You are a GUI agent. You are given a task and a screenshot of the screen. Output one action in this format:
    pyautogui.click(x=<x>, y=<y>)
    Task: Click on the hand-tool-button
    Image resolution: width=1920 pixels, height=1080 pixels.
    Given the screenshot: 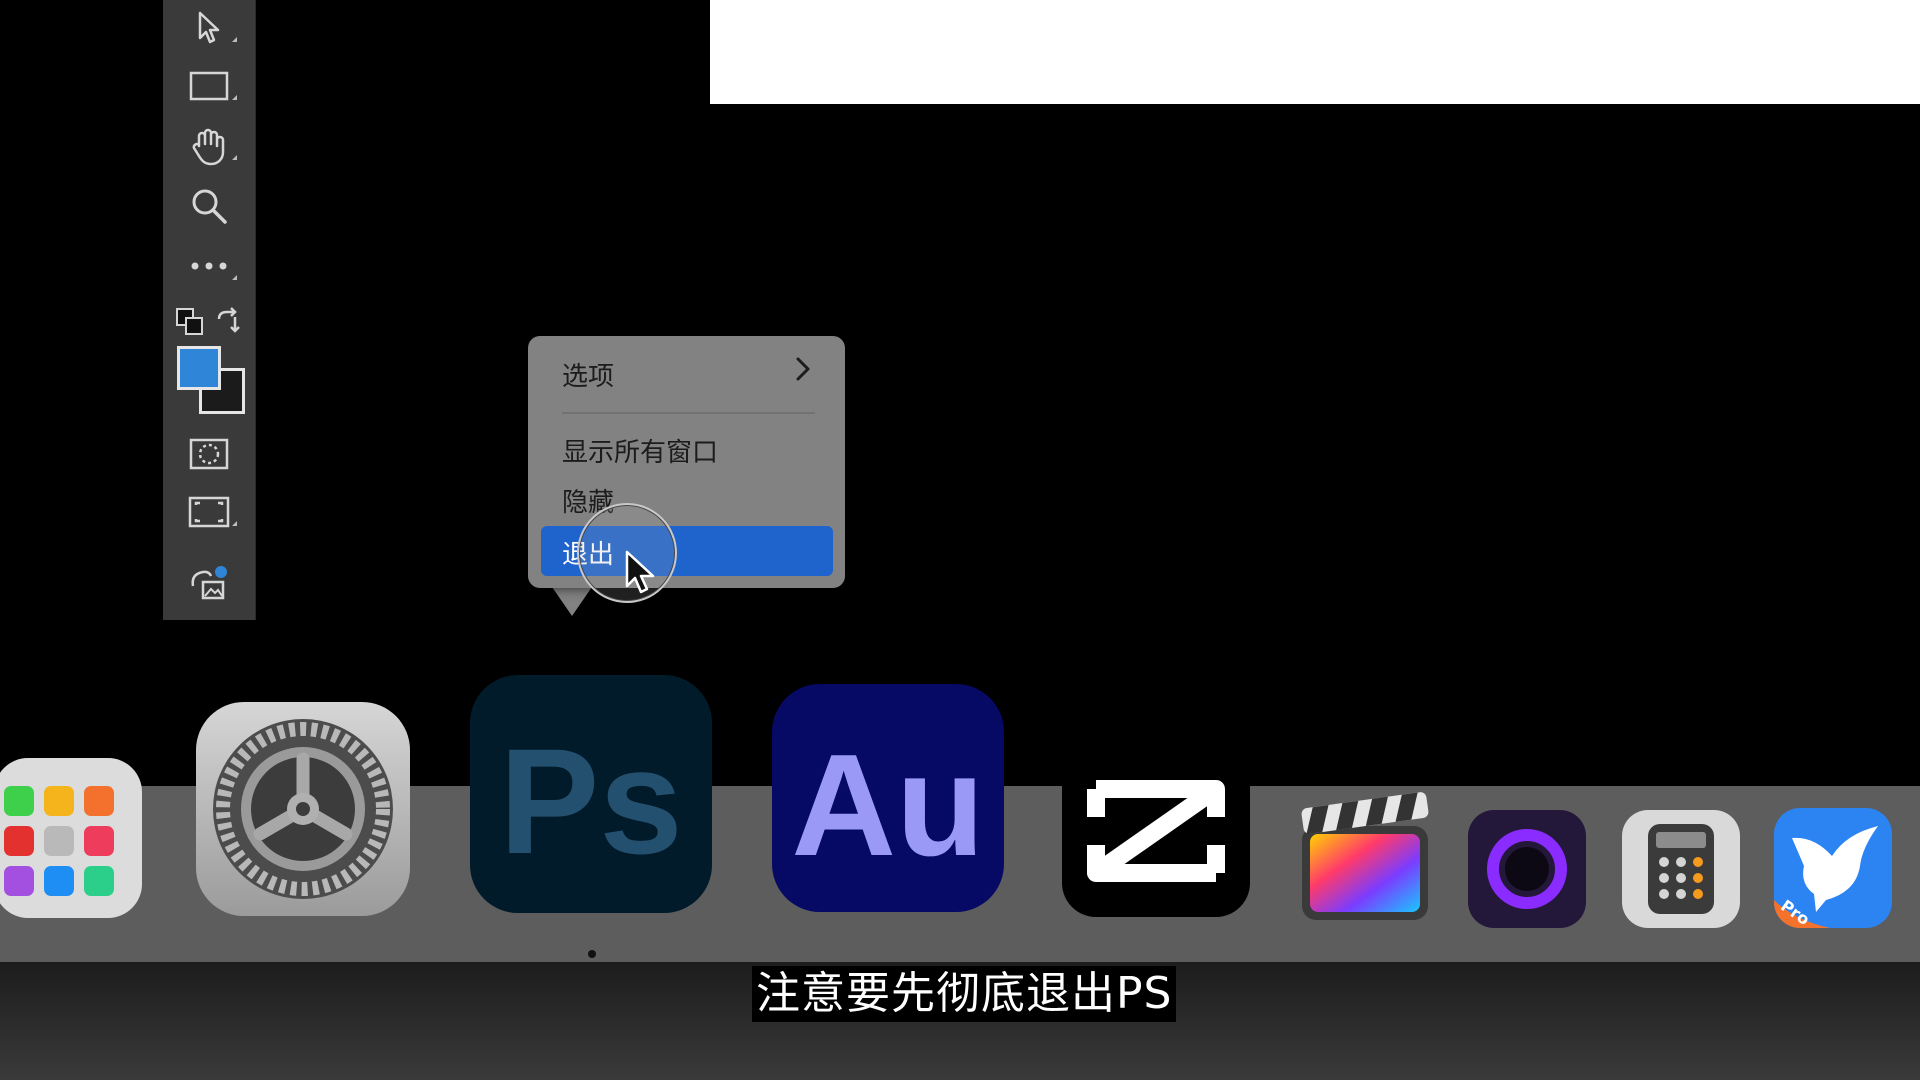 What is the action you would take?
    pyautogui.click(x=209, y=146)
    